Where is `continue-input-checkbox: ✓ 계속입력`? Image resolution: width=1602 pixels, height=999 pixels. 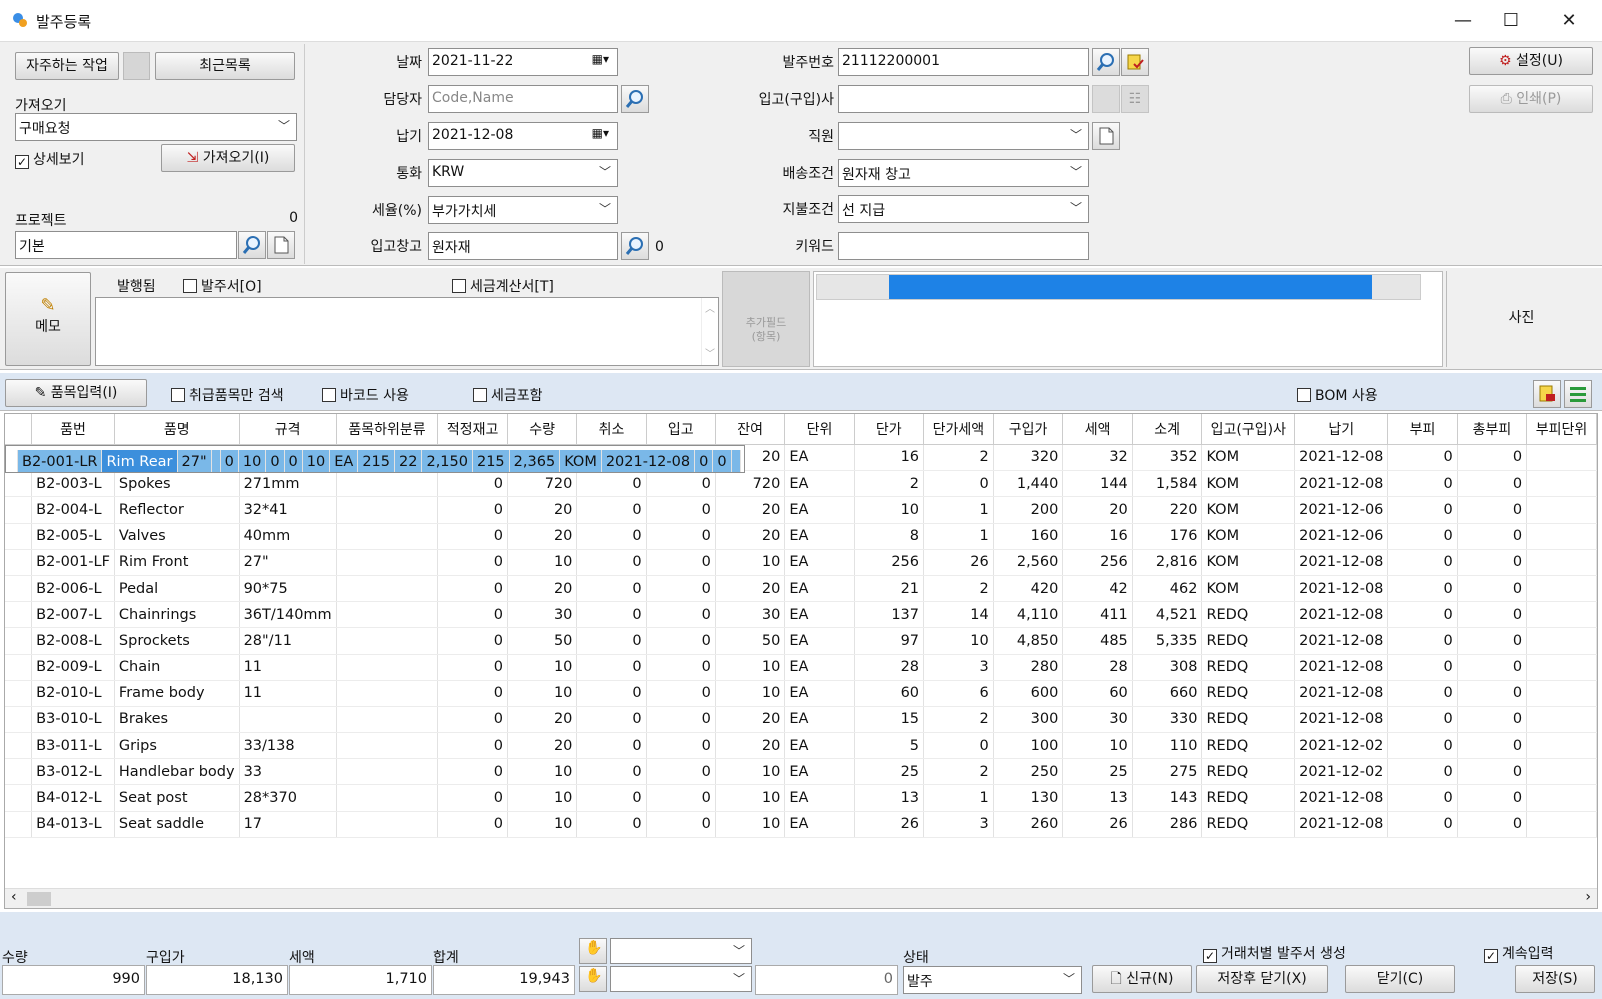
continue-input-checkbox: ✓ 계속입력 is located at coordinates (1519, 953).